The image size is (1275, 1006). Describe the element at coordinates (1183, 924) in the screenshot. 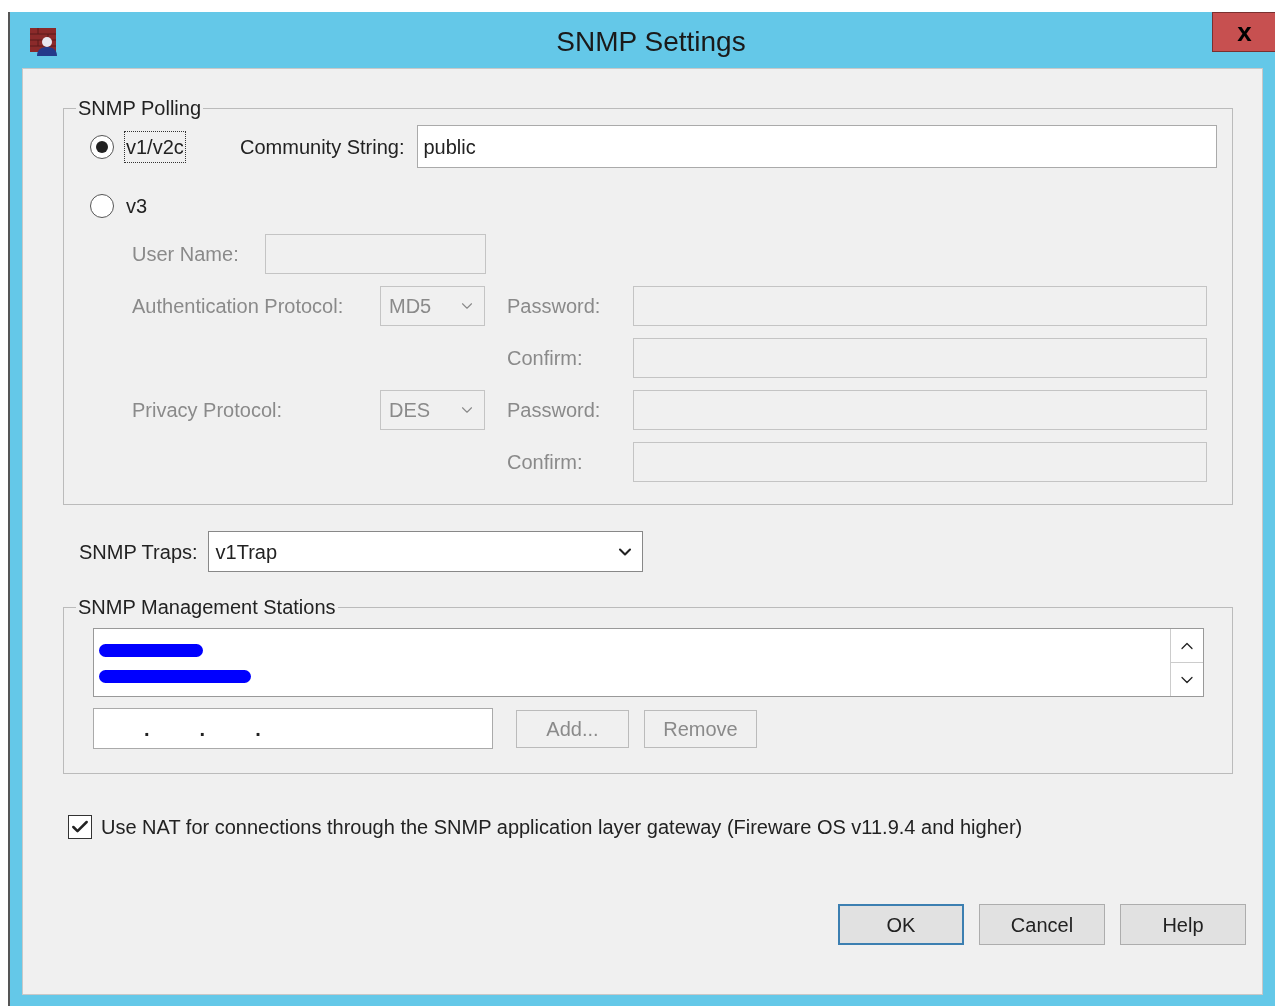

I see `dialog-button: Help` at that location.